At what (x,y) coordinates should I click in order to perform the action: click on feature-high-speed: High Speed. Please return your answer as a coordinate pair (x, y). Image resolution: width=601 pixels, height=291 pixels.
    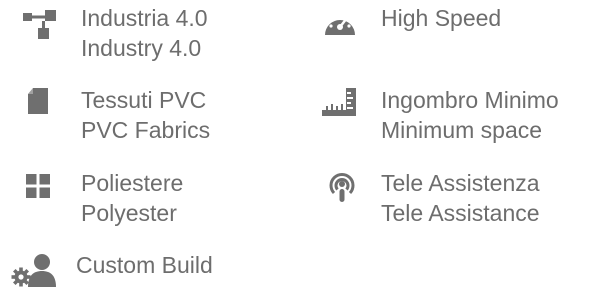
    Looking at the image, I should click on (450, 35).